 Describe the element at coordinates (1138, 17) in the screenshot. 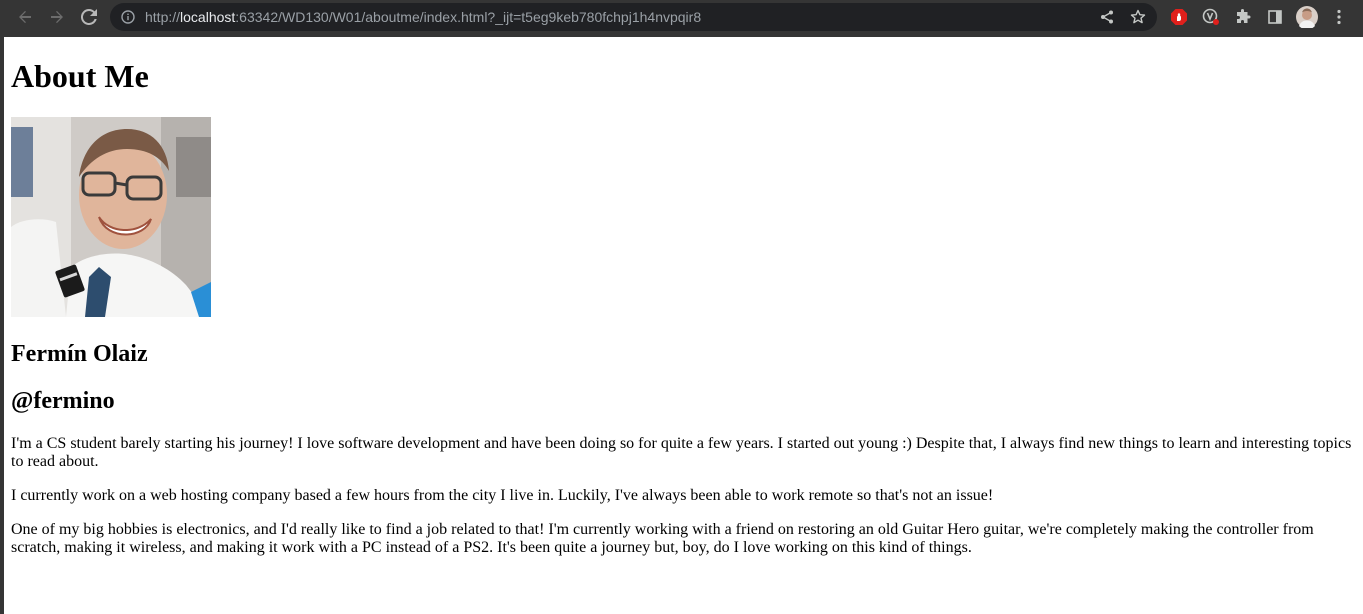

I see `bookmark-star-icon` at that location.